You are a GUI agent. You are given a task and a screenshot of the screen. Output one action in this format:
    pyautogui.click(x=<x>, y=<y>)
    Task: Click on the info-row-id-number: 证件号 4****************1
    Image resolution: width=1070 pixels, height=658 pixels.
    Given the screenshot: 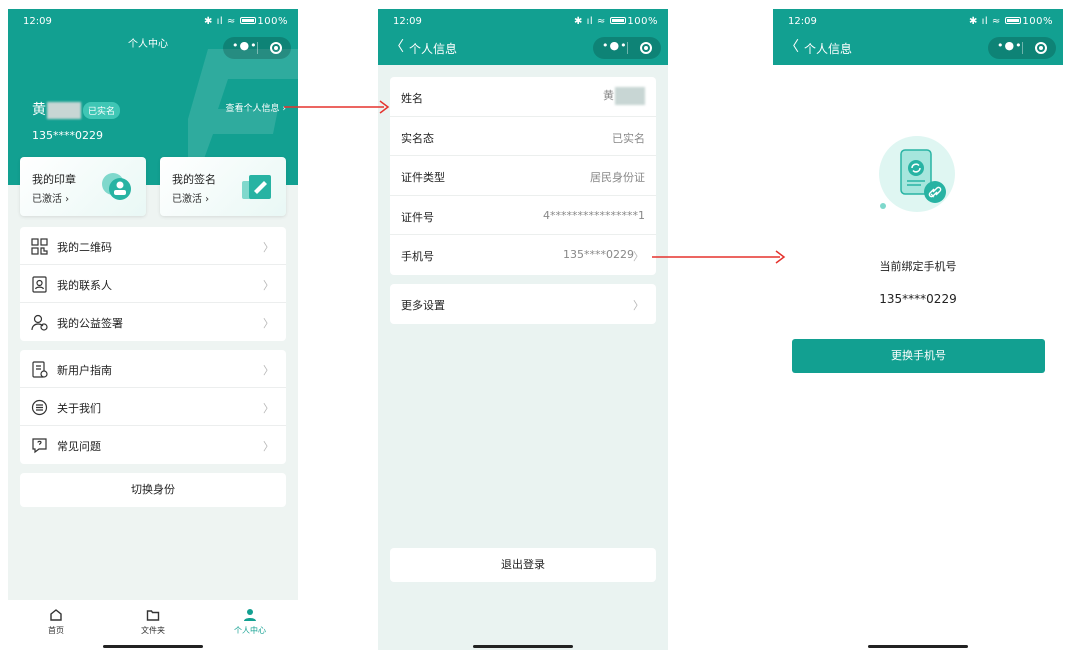 What is the action you would take?
    pyautogui.click(x=523, y=215)
    